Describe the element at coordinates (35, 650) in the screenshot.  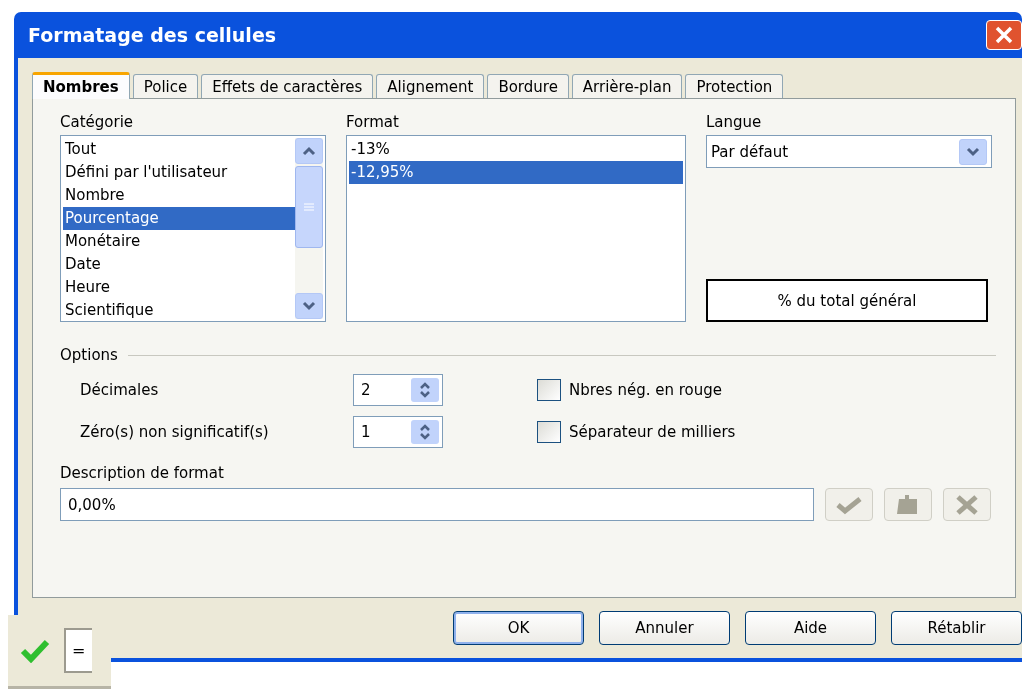
I see `check-icon` at that location.